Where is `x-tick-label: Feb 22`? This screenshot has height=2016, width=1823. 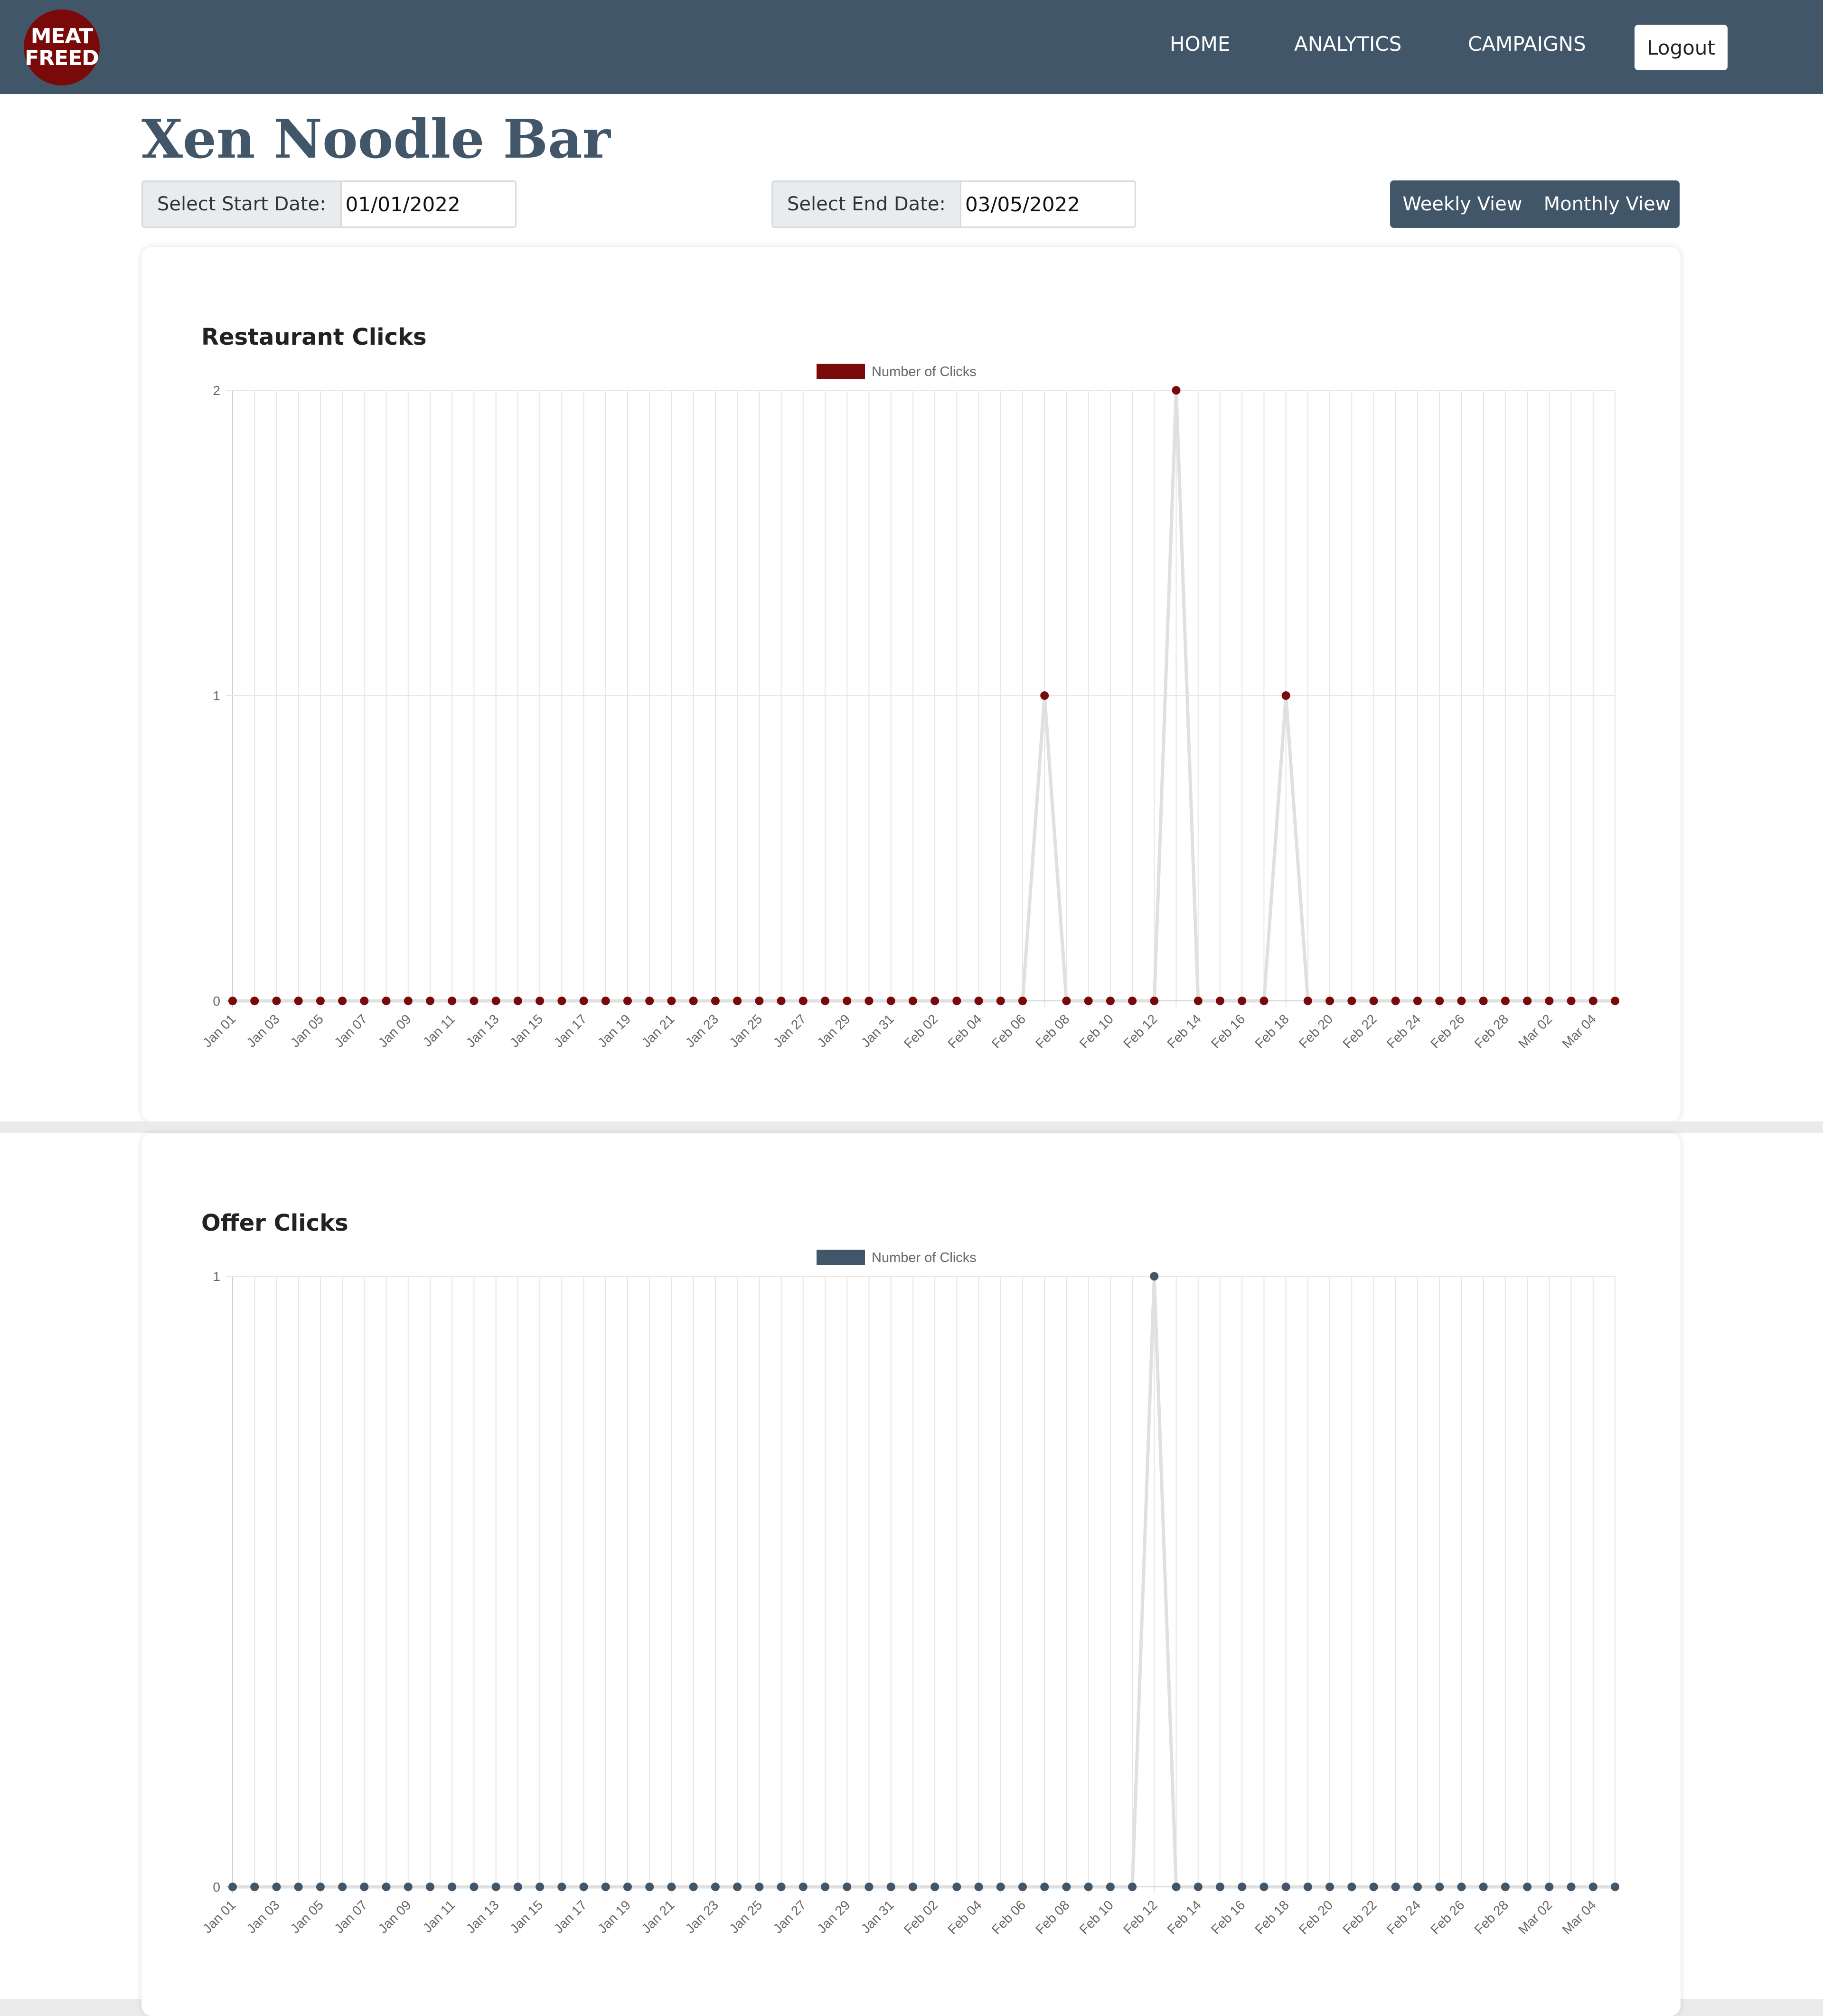 x-tick-label: Feb 22 is located at coordinates (1360, 1031).